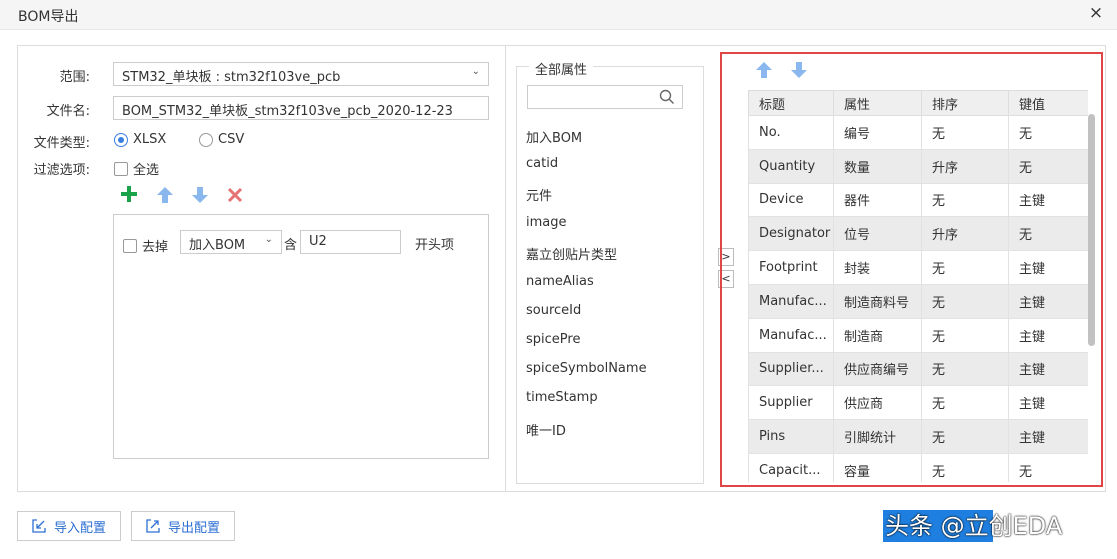  I want to click on table-row: Pins 引脚统计无主键, so click(918, 436).